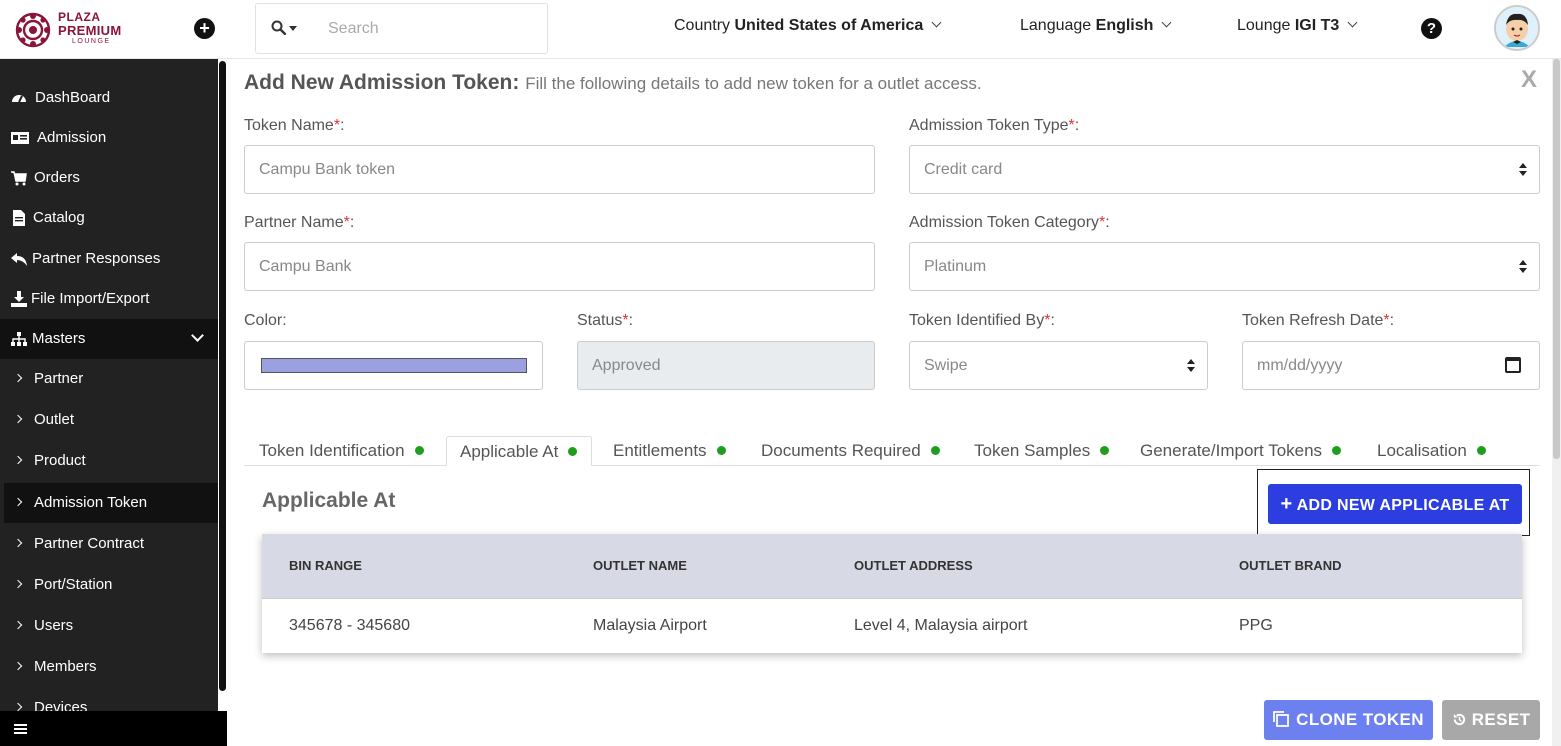 This screenshot has height=746, width=1561. Describe the element at coordinates (1058, 365) in the screenshot. I see `identified-by-select: Swipe` at that location.